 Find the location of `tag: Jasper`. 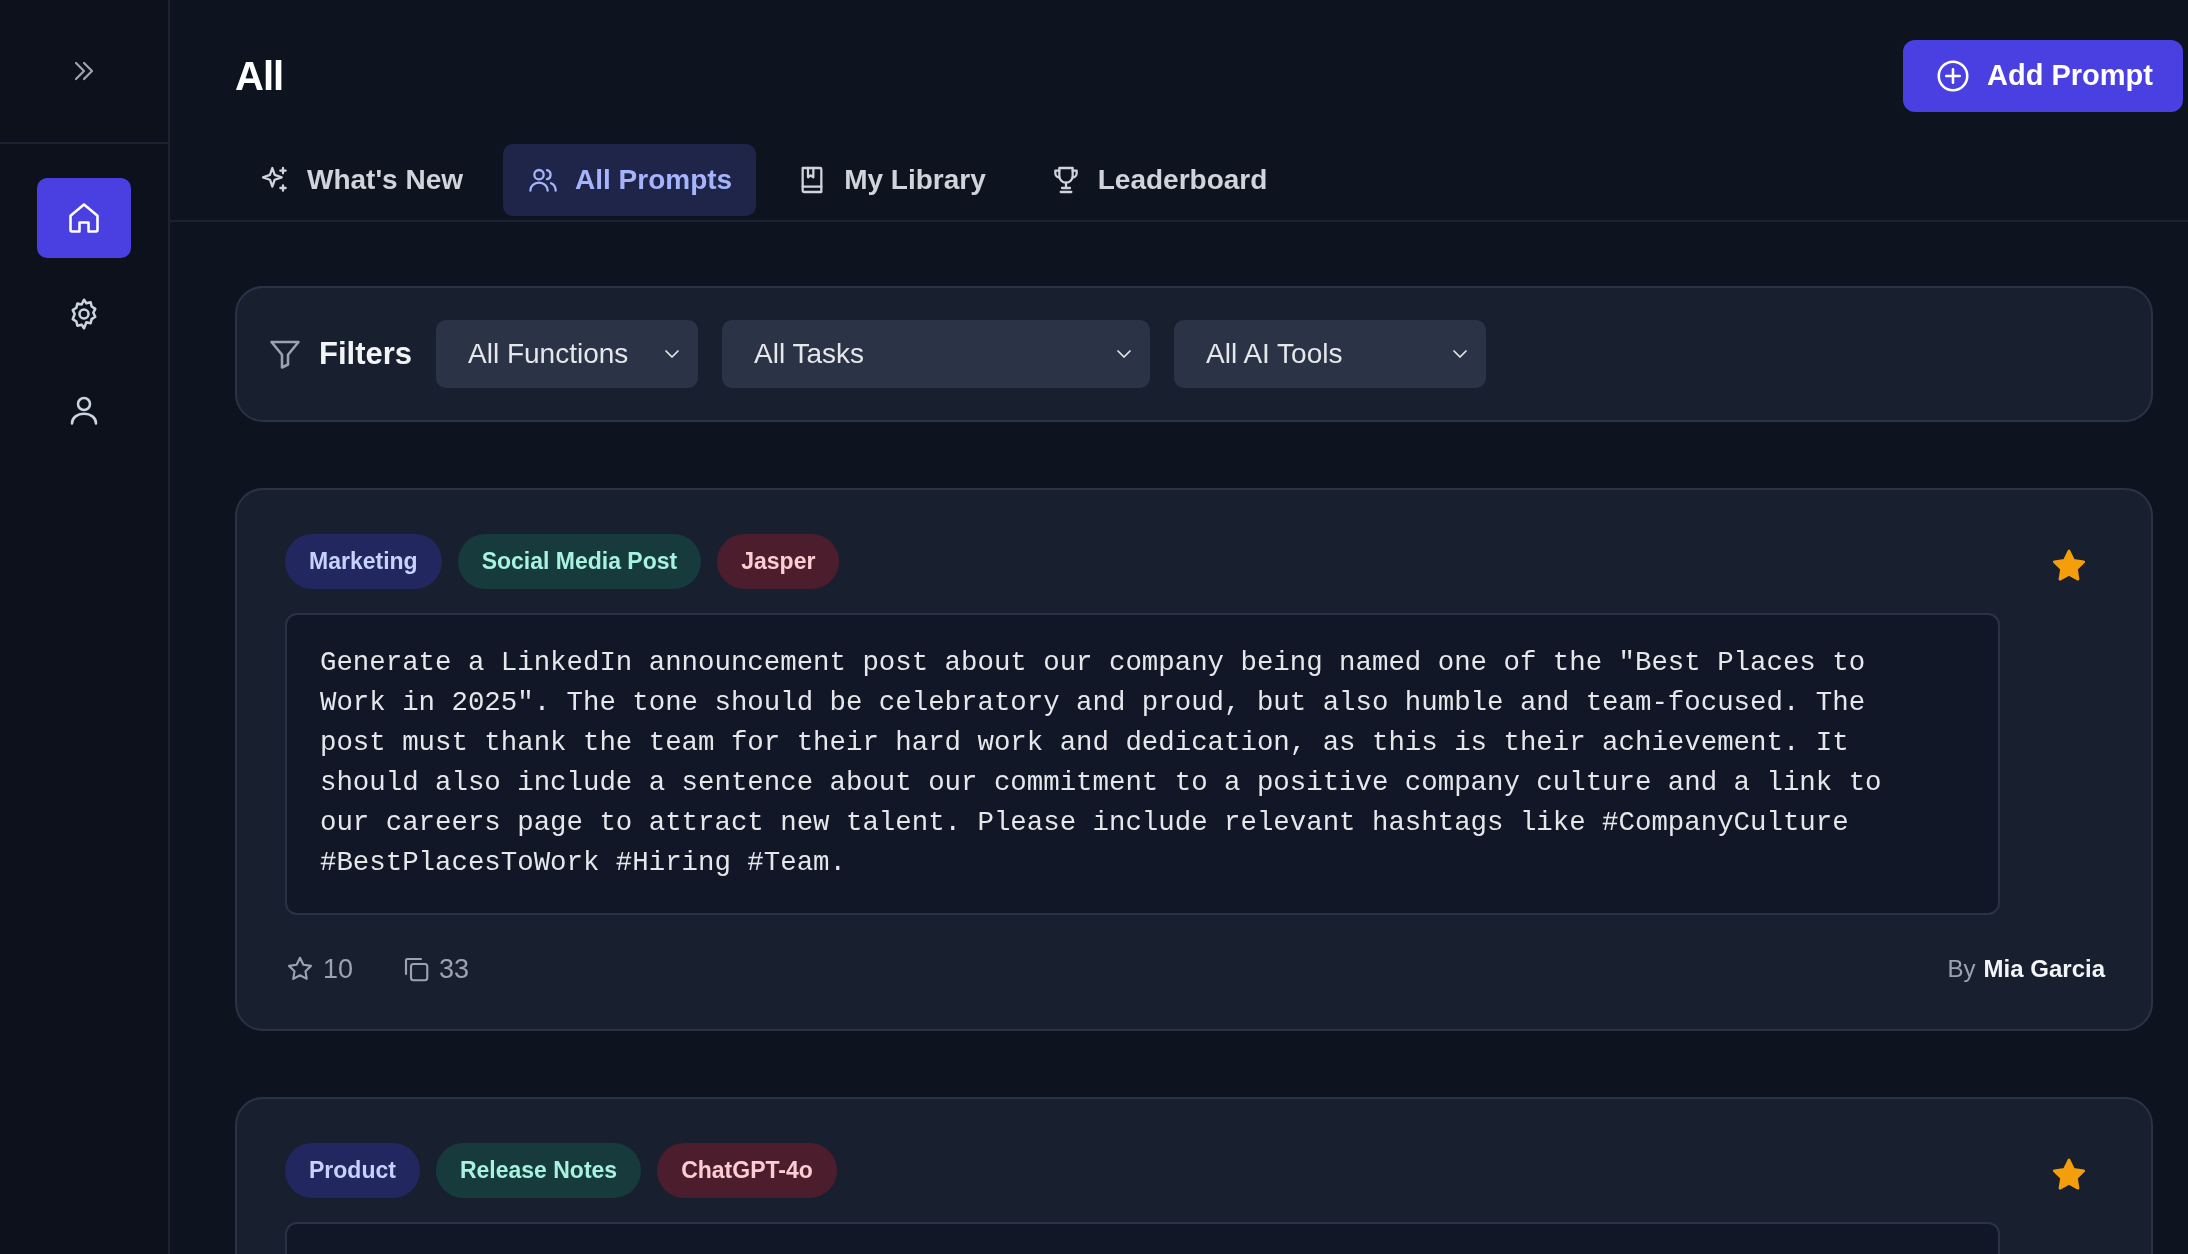

tag: Jasper is located at coordinates (778, 561).